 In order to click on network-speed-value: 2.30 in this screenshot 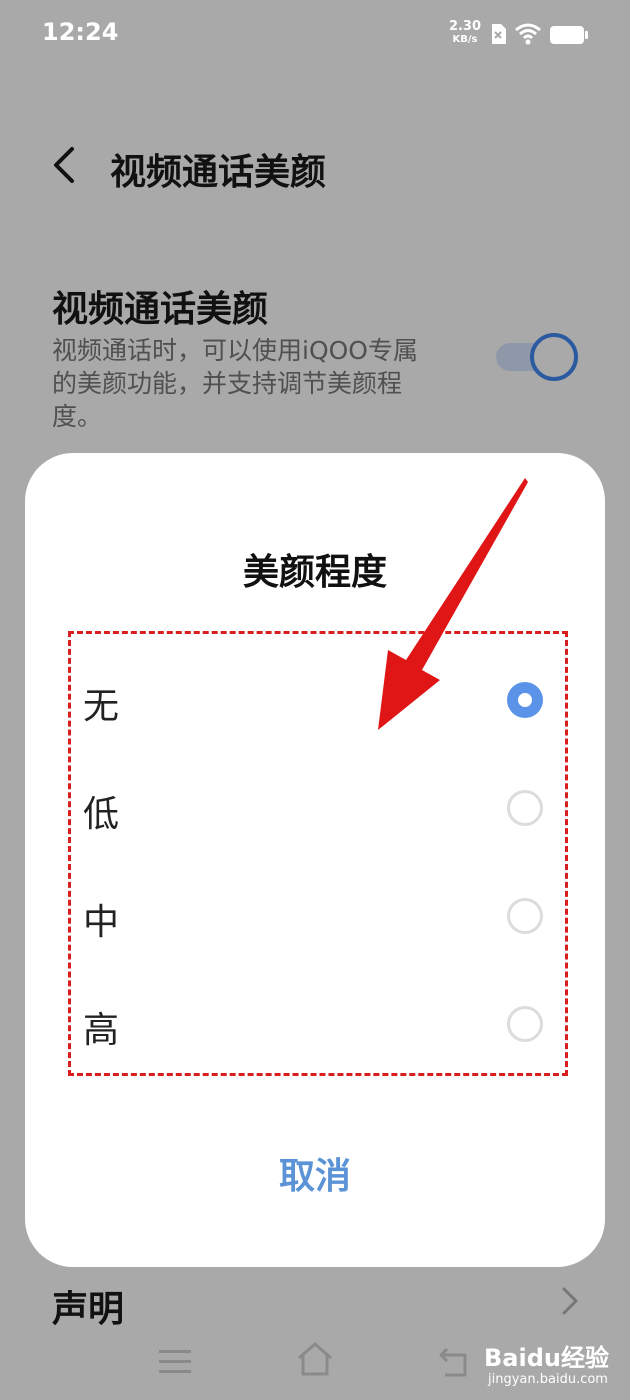, I will do `click(465, 26)`.